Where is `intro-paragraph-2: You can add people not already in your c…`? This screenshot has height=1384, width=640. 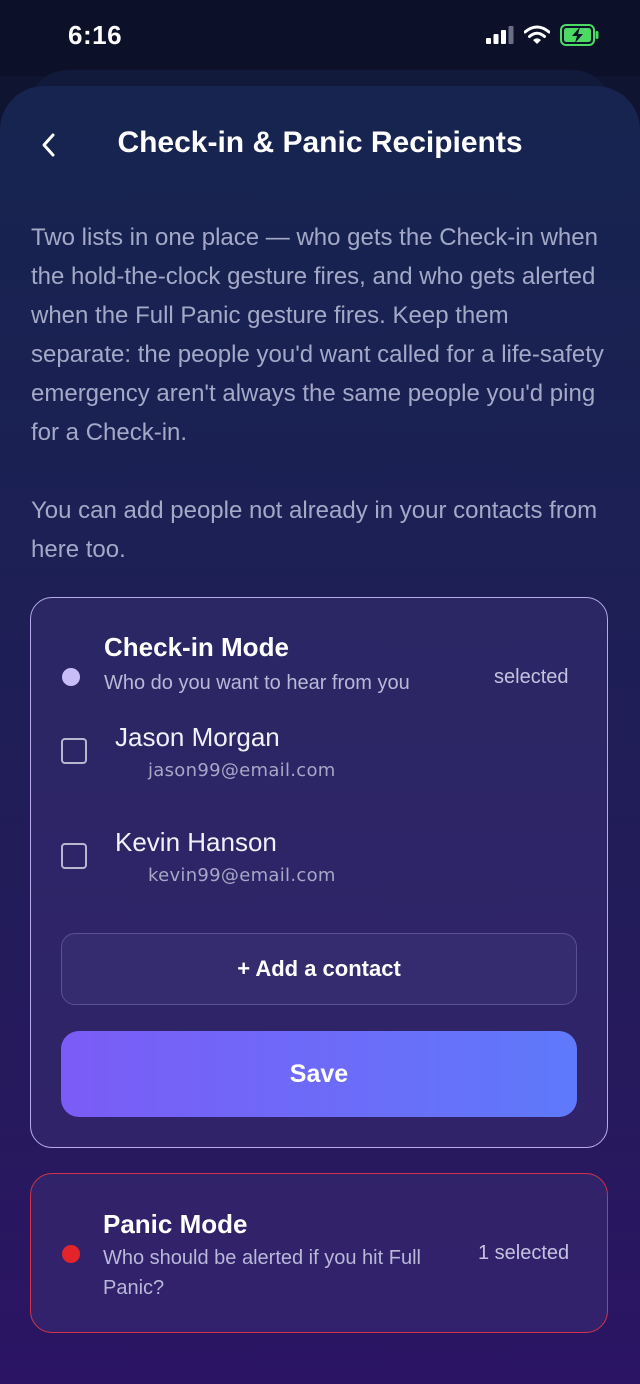
intro-paragraph-2: You can add people not already in your c… is located at coordinates (314, 530).